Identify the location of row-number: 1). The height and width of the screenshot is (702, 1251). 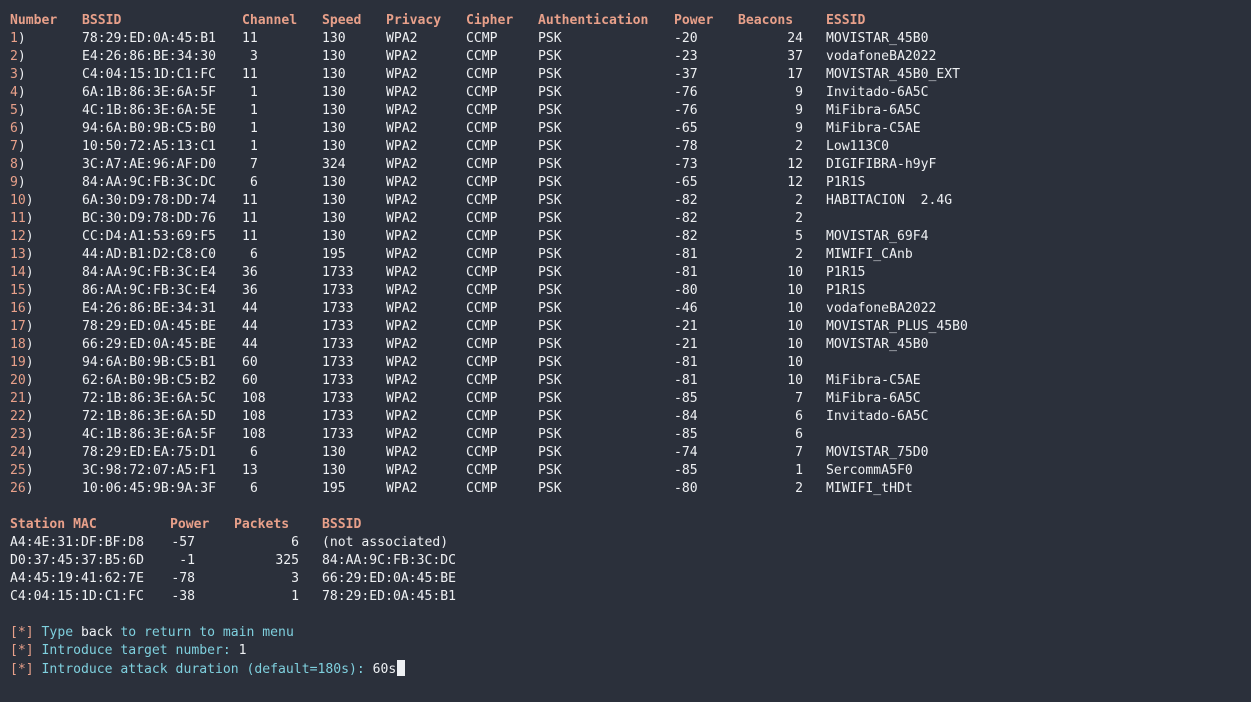
(18, 39).